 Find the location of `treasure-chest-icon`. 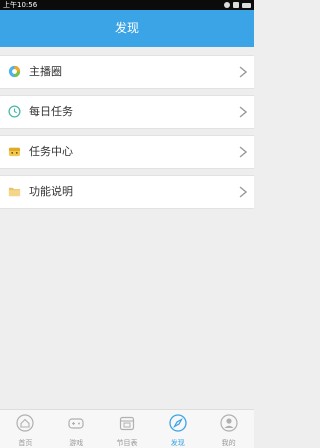

treasure-chest-icon is located at coordinates (14, 152).